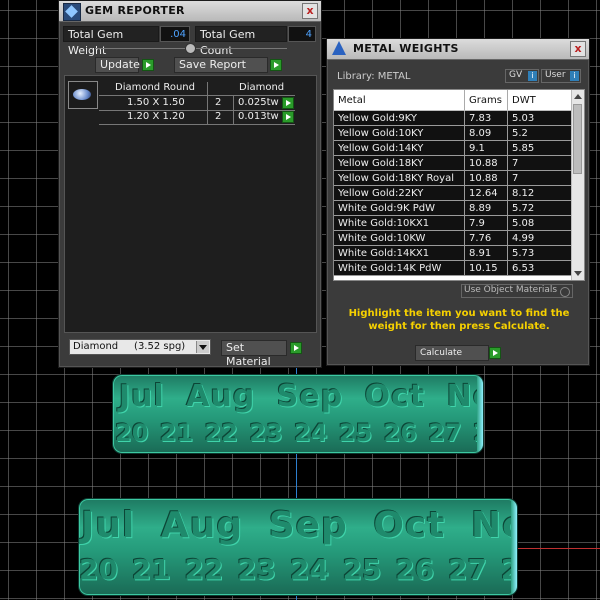 The height and width of the screenshot is (600, 600). Describe the element at coordinates (399, 118) in the screenshot. I see `metal-cell-metal: Yellow Gold:9KY` at that location.